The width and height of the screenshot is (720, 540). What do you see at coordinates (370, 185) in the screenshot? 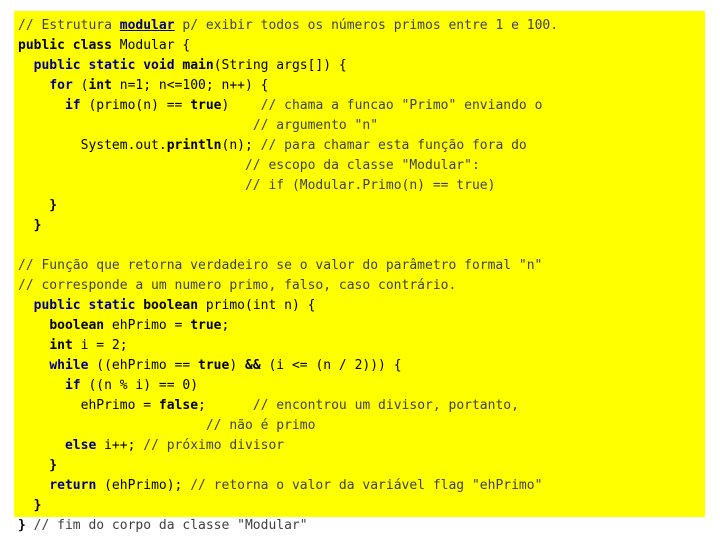
I see `code-token: // if (Modular.Primo(n) == true)` at bounding box center [370, 185].